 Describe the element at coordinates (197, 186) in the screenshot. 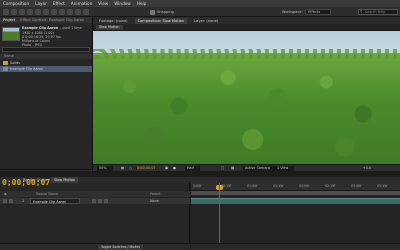

I see `ruler-tick: 0:00f` at that location.